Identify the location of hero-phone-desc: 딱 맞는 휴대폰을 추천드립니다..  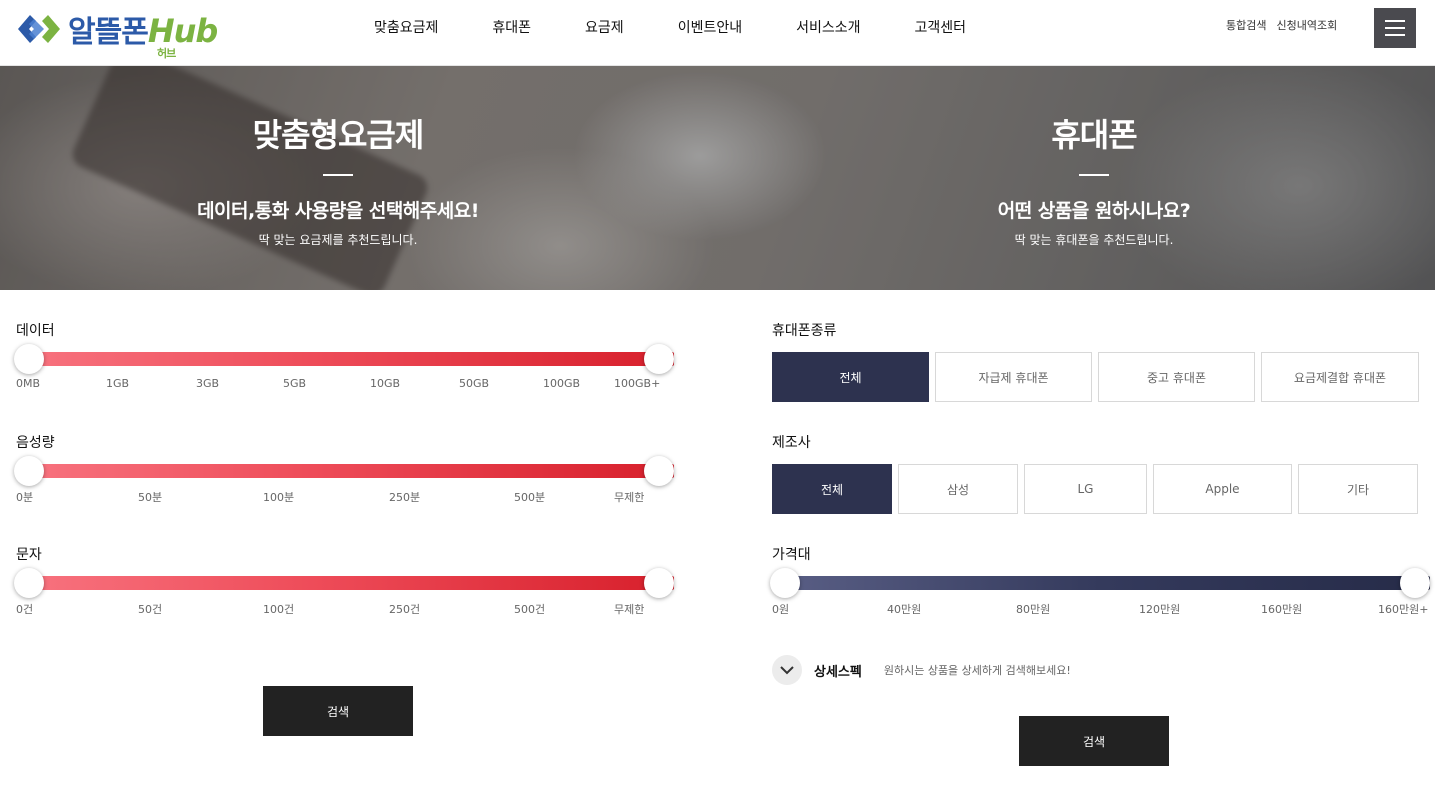
(1094, 240).